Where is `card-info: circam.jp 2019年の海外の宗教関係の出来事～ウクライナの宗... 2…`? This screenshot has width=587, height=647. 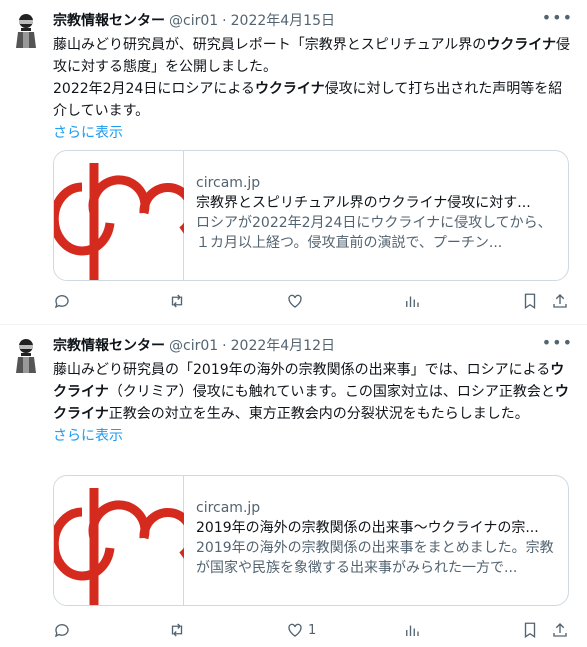 card-info: circam.jp 2019年の海外の宗教関係の出来事～ウクライナの宗... 2… is located at coordinates (377, 538).